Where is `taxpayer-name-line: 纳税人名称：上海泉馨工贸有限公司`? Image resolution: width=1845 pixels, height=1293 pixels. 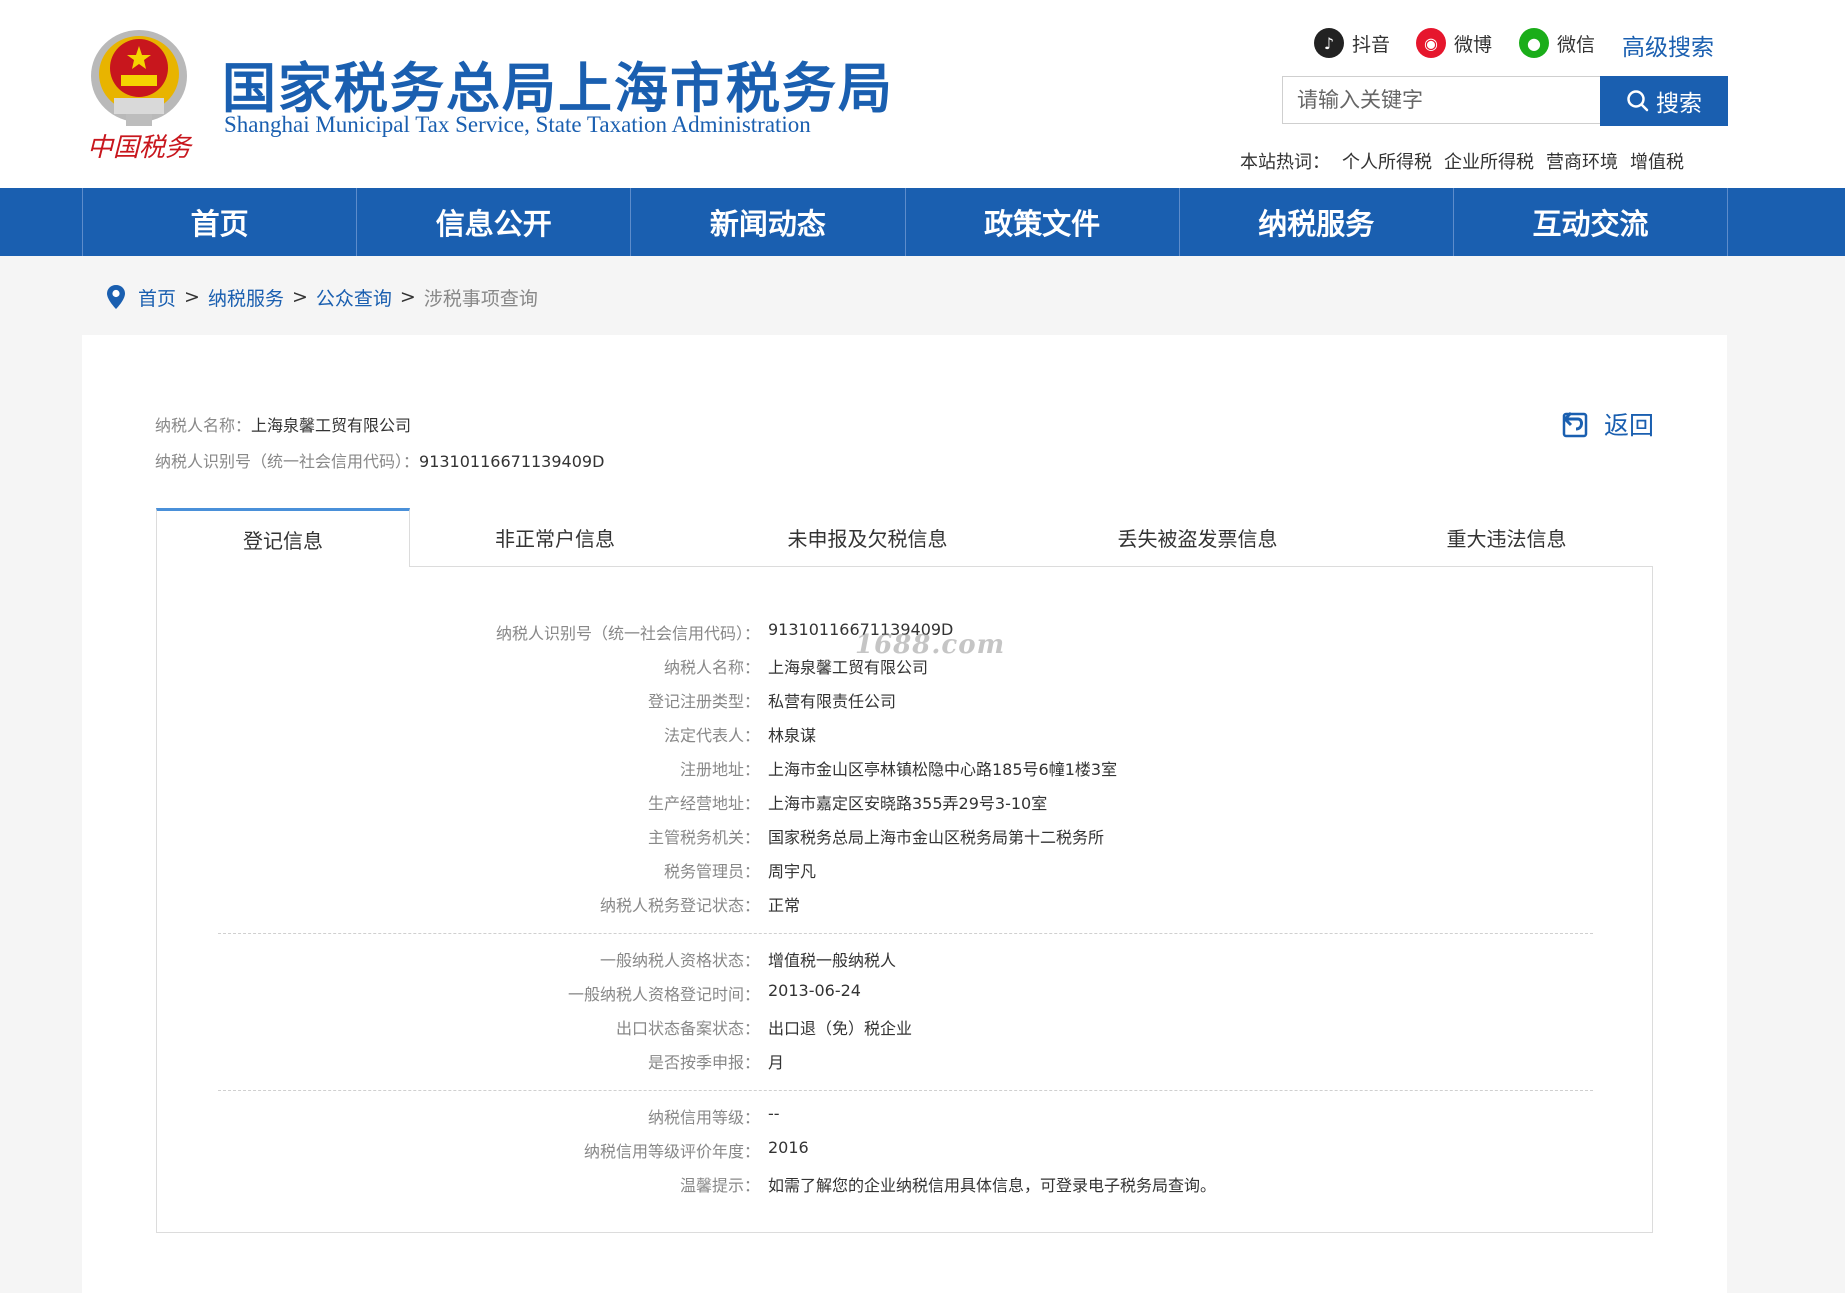
taxpayer-name-line: 纳税人名称：上海泉馨工贸有限公司 is located at coordinates (283, 424).